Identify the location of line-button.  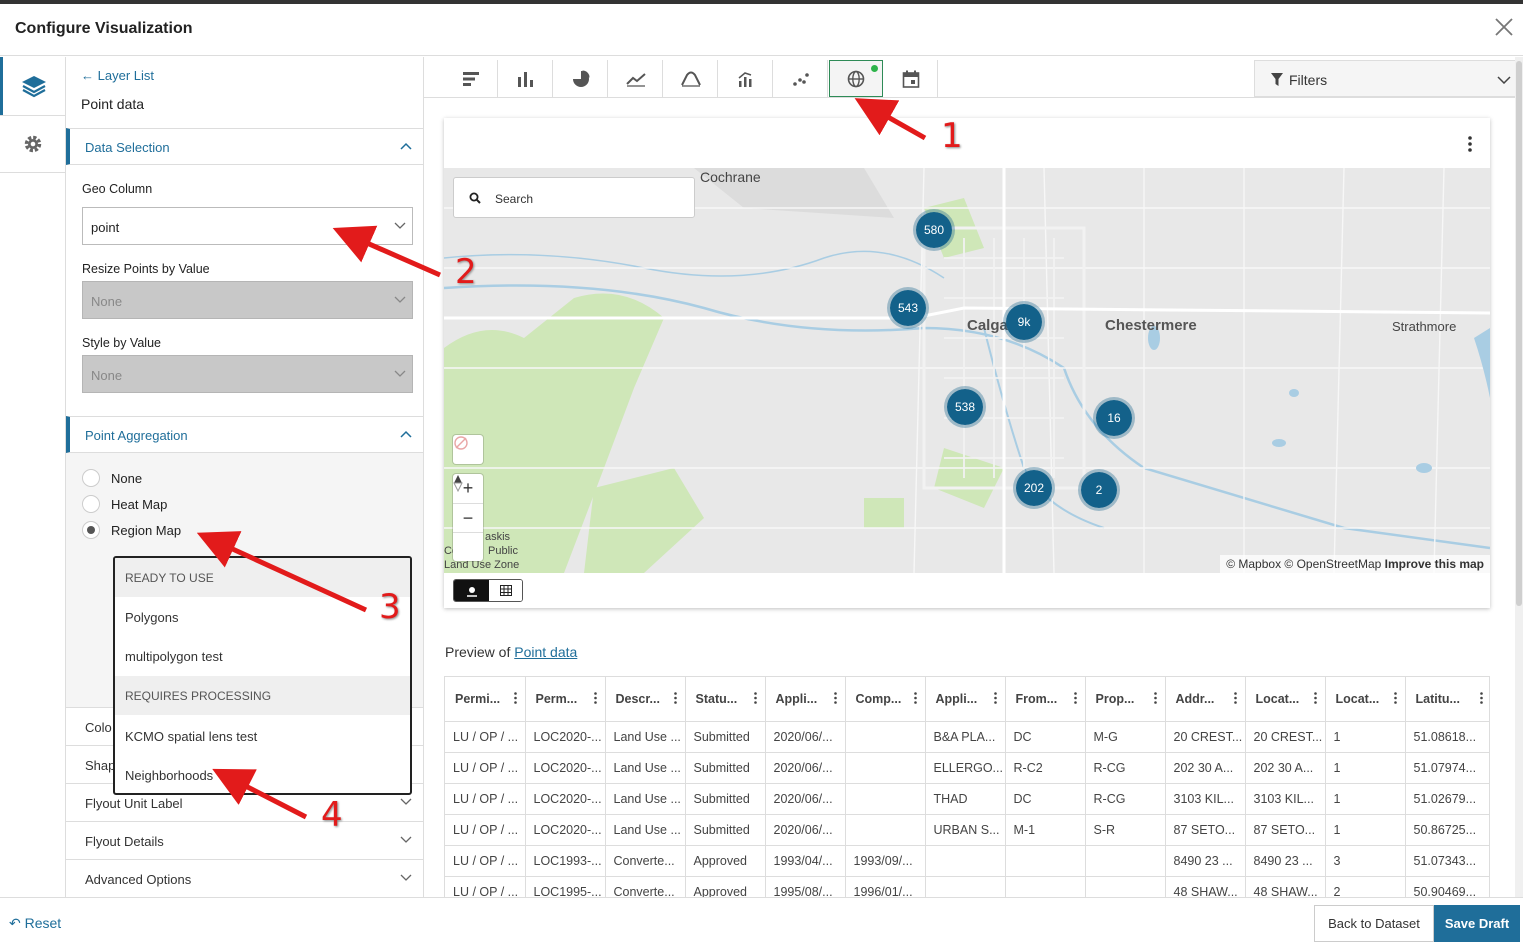
(636, 78).